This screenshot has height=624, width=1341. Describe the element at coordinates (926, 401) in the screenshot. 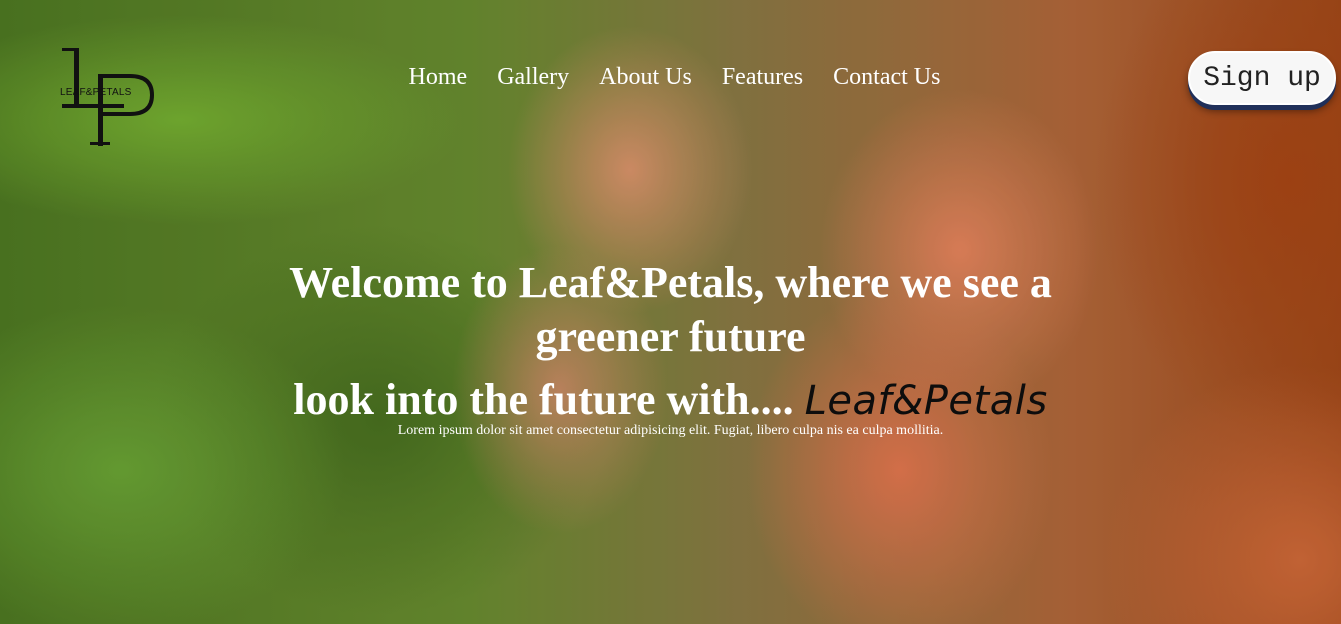

I see `hero-brand-name: Leaf&Petals` at that location.